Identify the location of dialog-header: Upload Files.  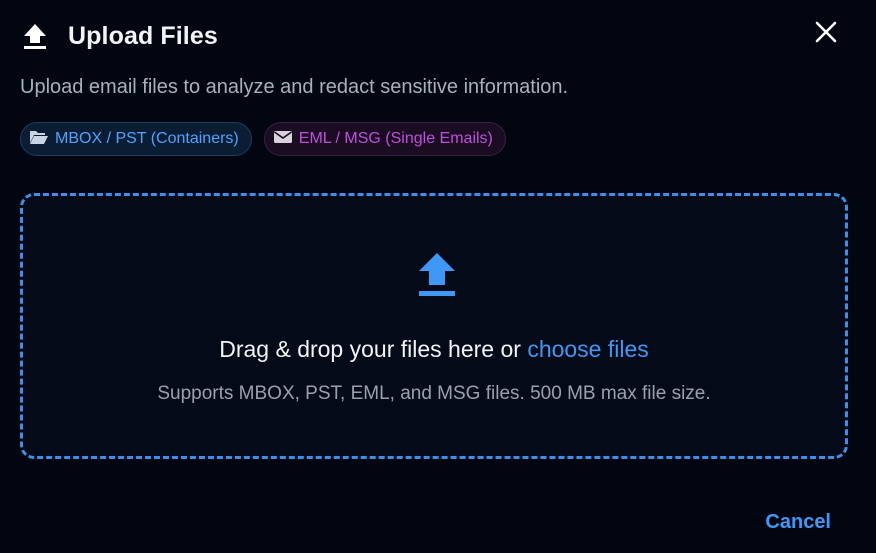
(119, 36).